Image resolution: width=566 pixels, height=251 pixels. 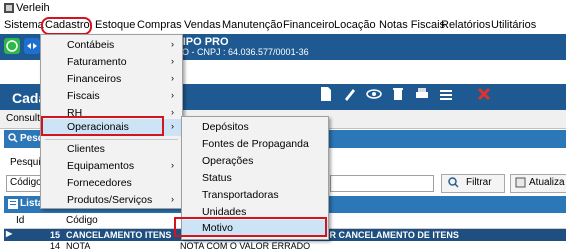 I want to click on filter-input, so click(x=382, y=183).